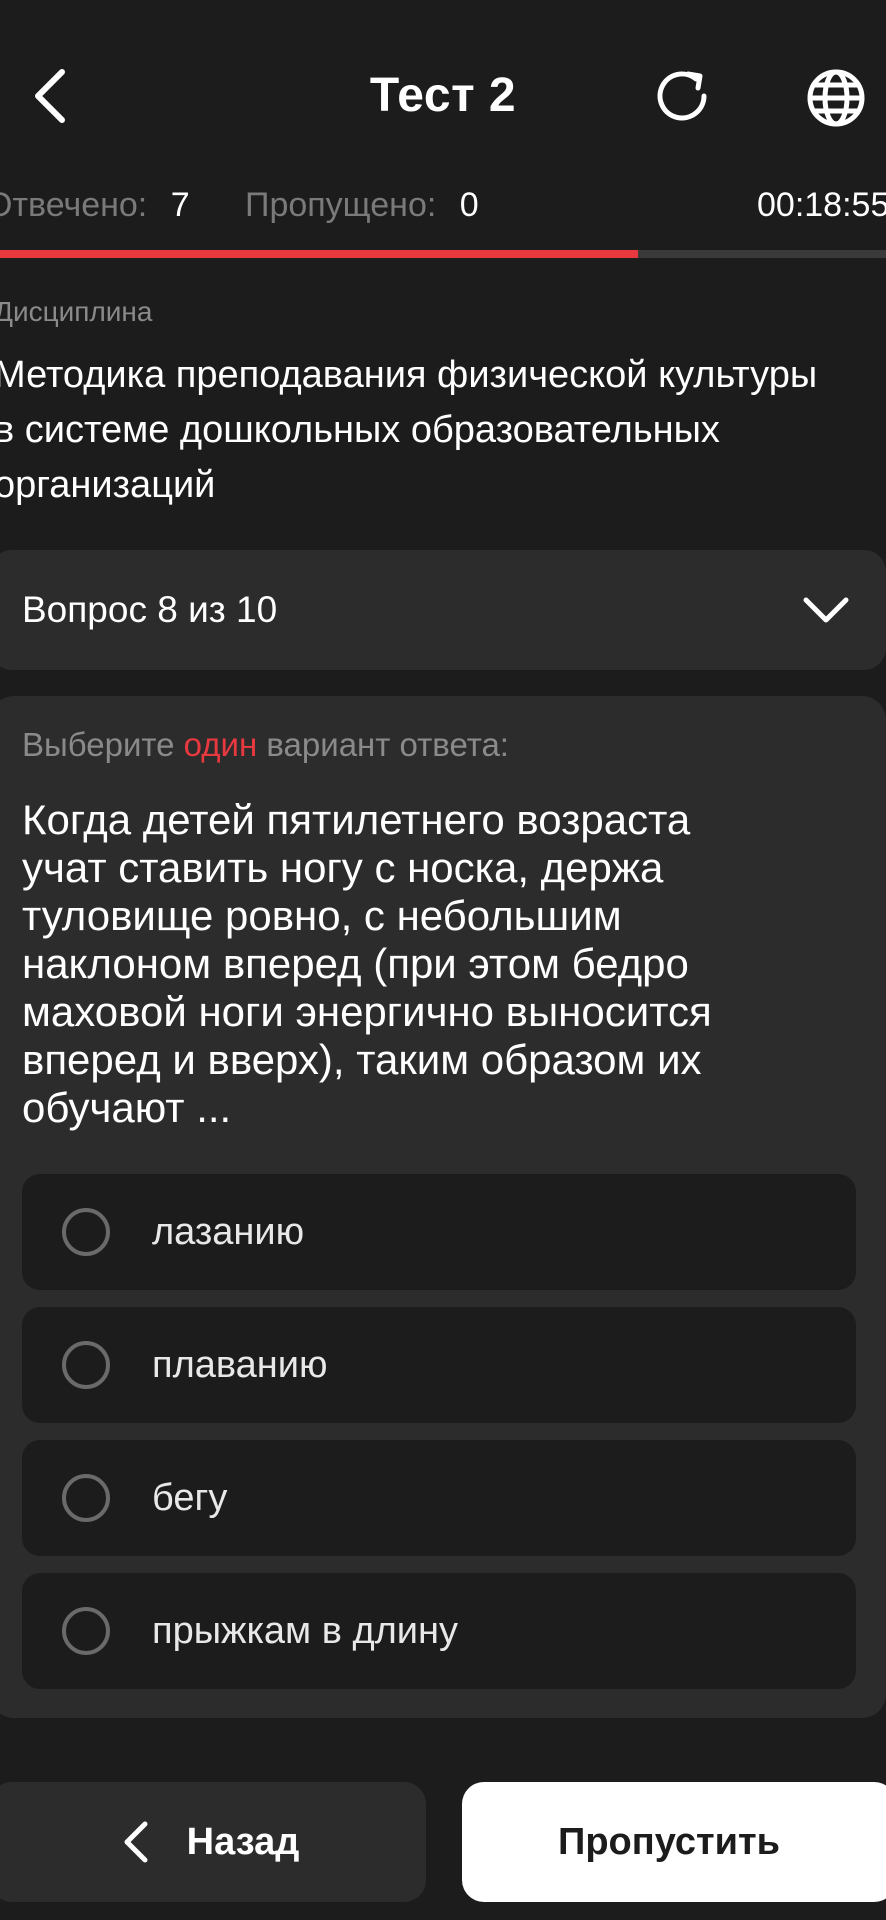 The height and width of the screenshot is (1920, 886). Describe the element at coordinates (76, 311) in the screenshot. I see `discipline-label: Дисциплина` at that location.